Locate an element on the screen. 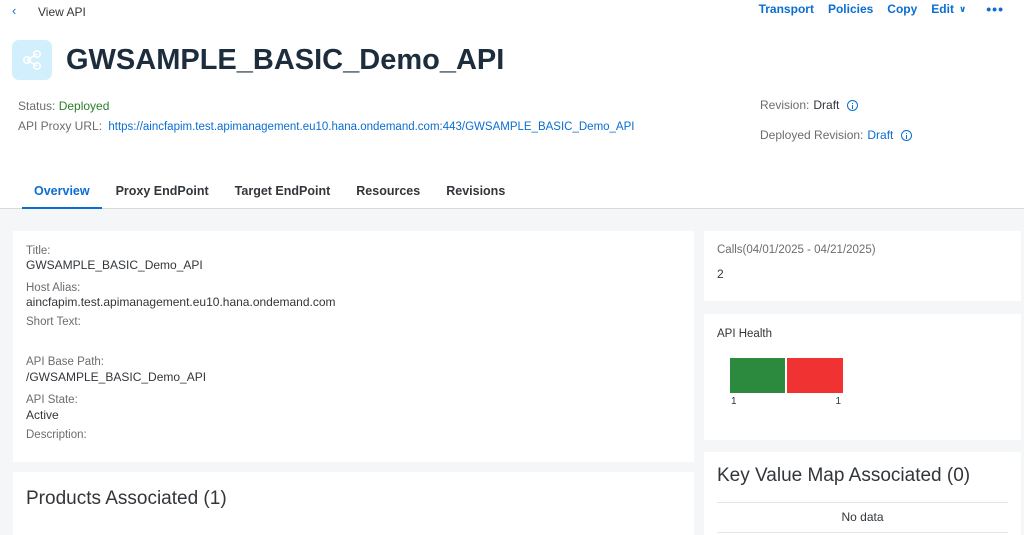  products-card: Products Associated (1) is located at coordinates (353, 503).